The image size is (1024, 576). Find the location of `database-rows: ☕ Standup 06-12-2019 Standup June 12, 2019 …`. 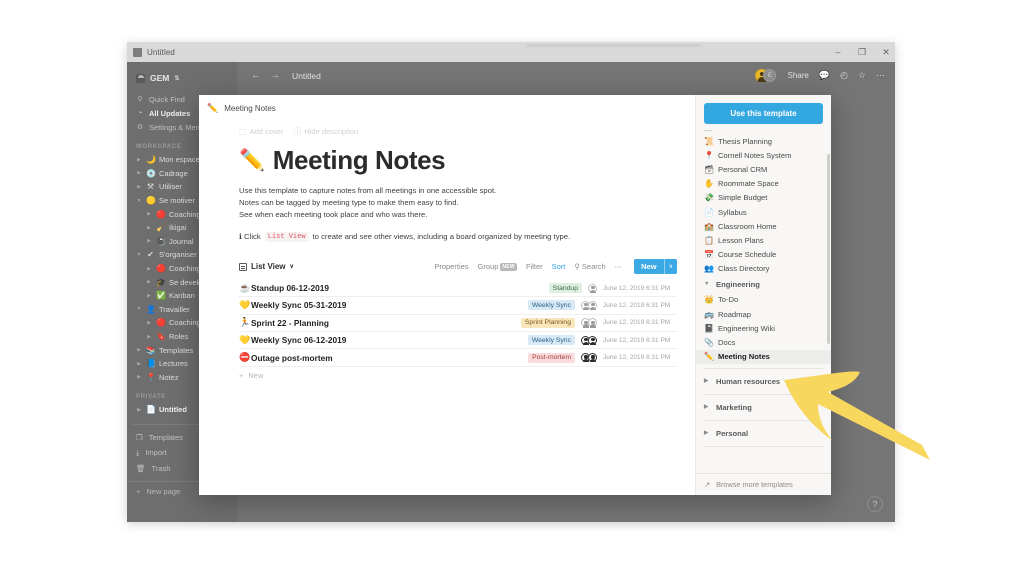

database-rows: ☕ Standup 06-12-2019 Standup June 12, 2019 … is located at coordinates (458, 323).